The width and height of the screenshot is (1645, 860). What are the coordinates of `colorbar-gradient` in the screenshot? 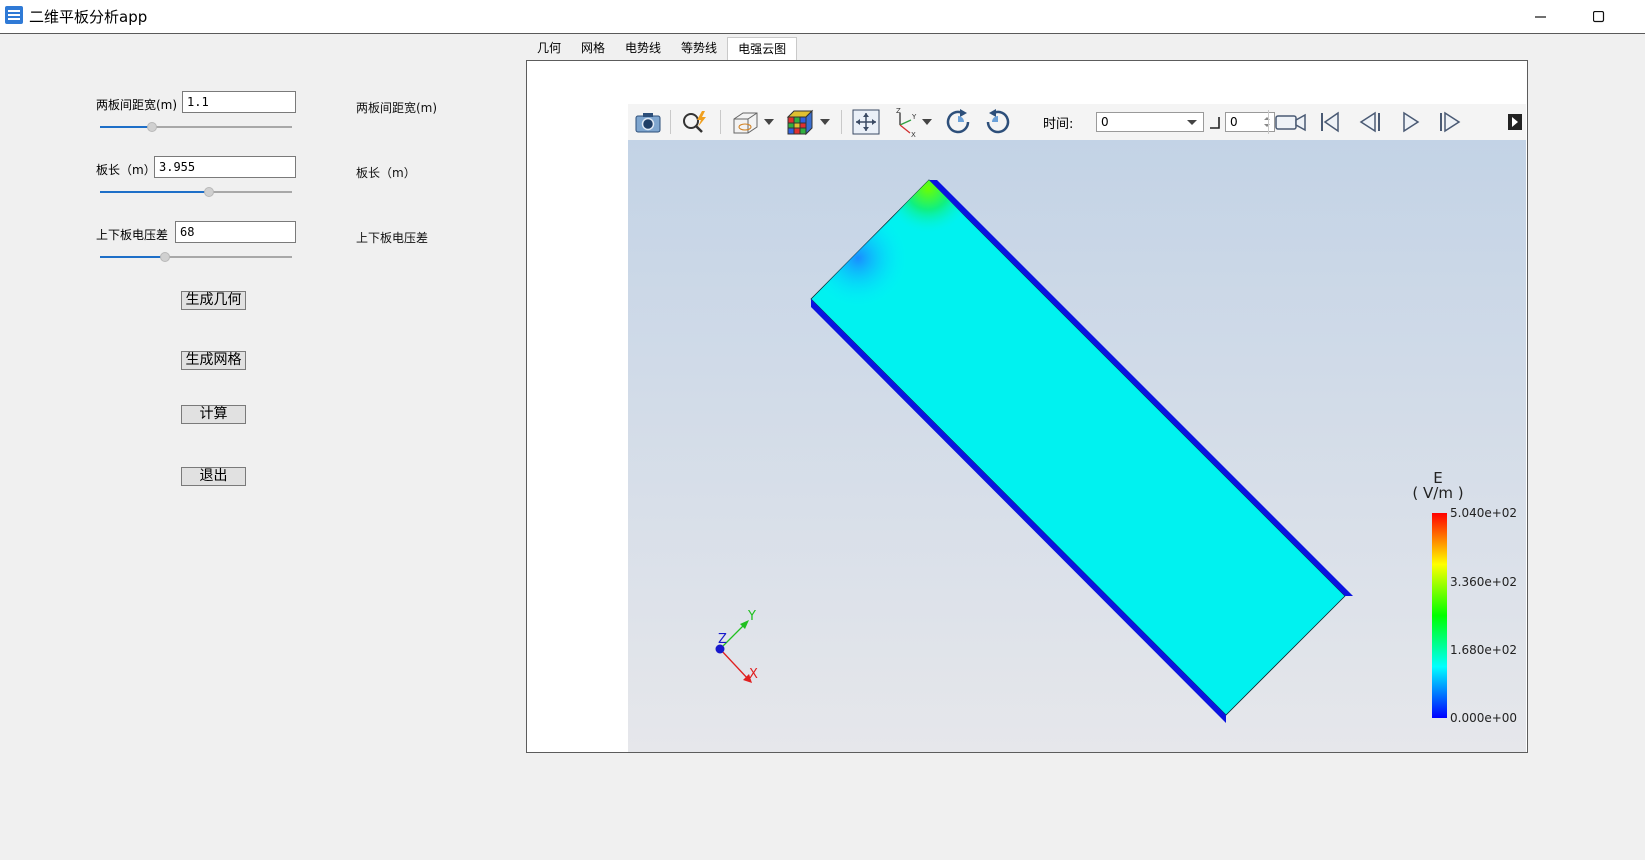 It's located at (1439, 615).